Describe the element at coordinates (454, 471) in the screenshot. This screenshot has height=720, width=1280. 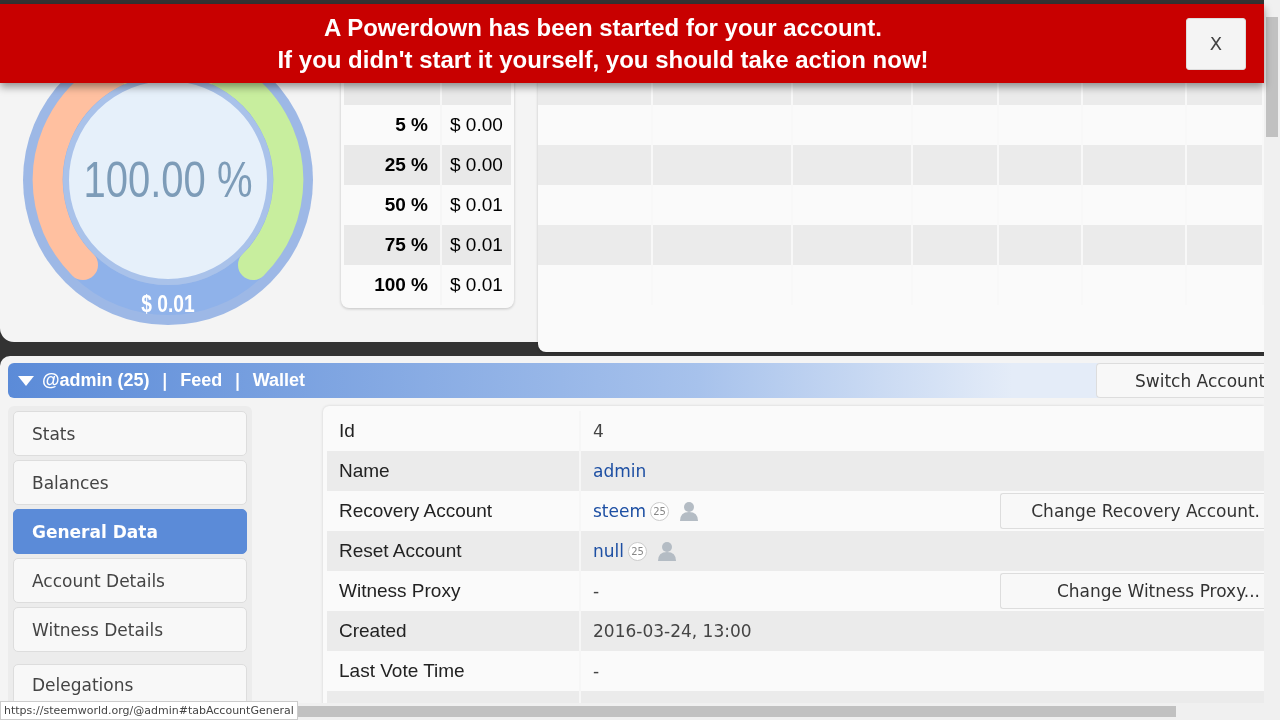
I see `field-label: Name` at that location.